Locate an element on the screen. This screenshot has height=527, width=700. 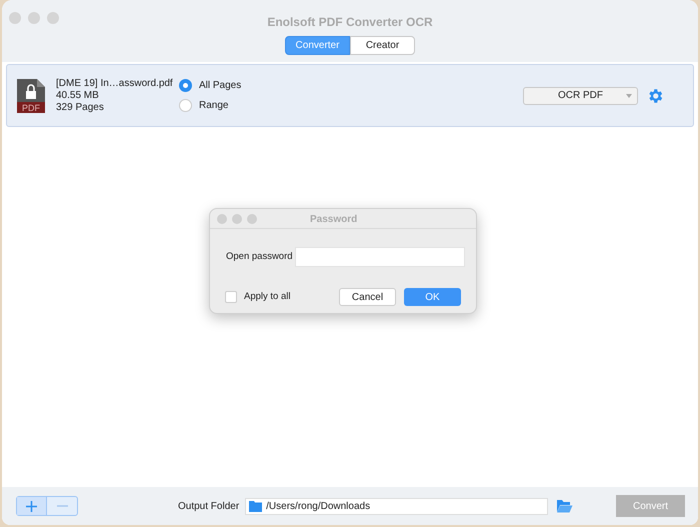
output-path-field: /Users/rong/Downloads is located at coordinates (396, 506).